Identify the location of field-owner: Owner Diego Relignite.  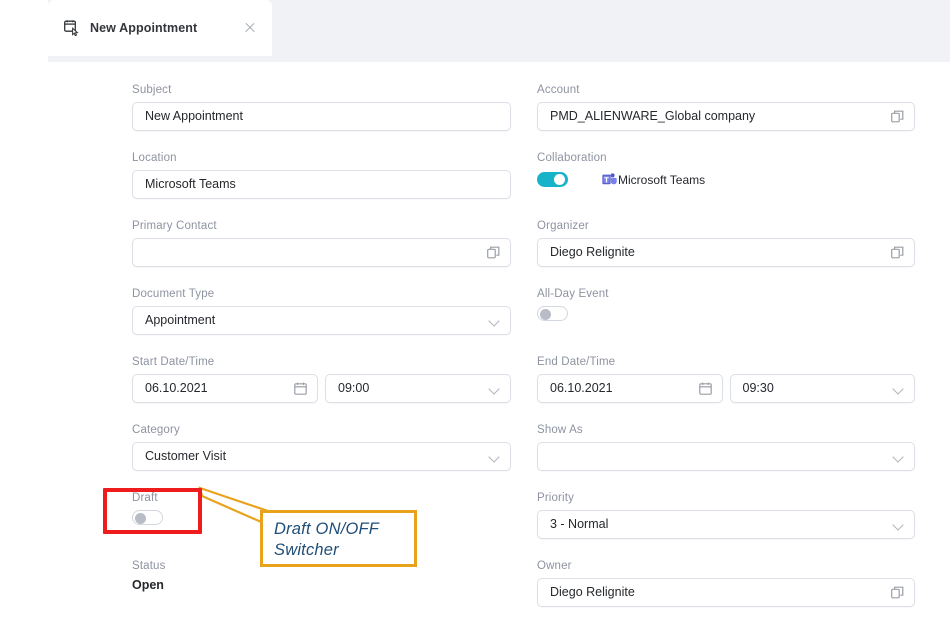
(726, 583).